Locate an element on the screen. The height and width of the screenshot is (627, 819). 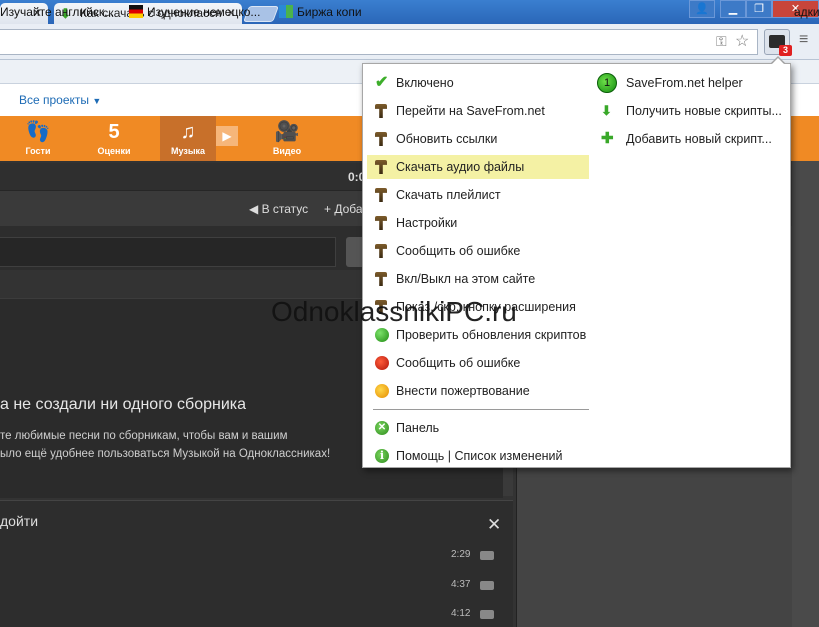
smile-icon is located at coordinates (382, 391).